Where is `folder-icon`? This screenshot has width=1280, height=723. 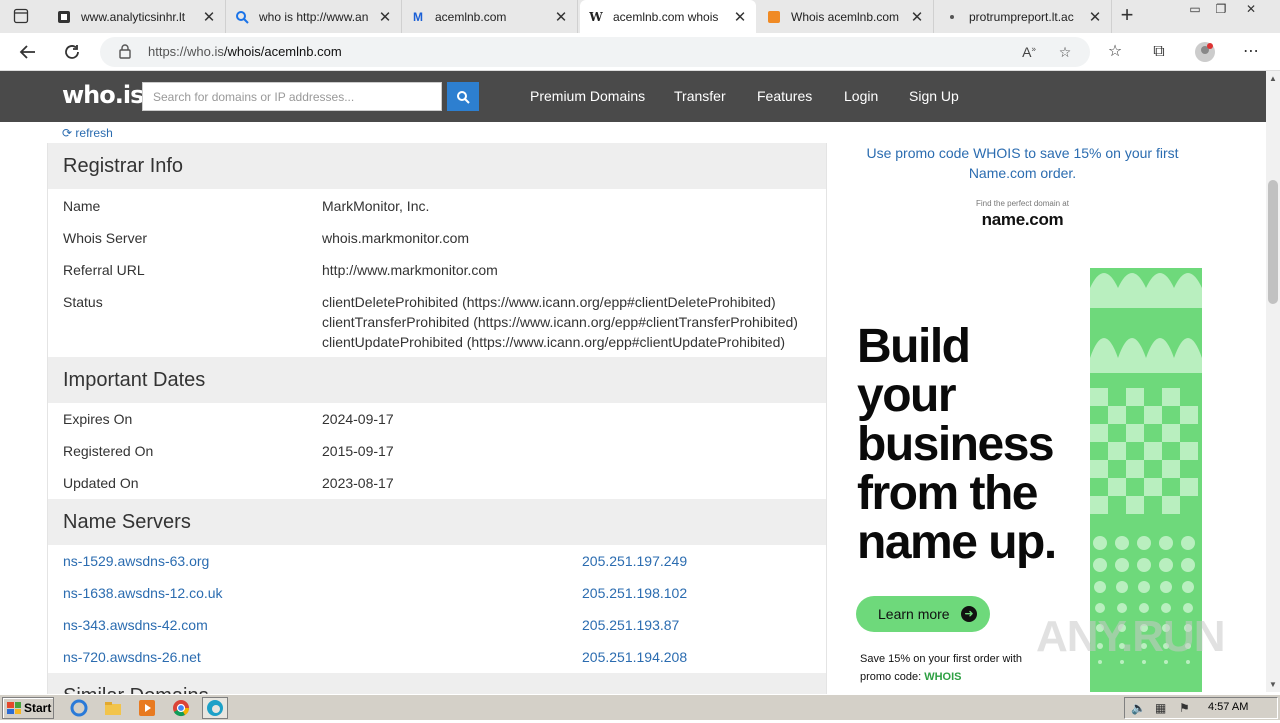
folder-icon is located at coordinates (113, 708).